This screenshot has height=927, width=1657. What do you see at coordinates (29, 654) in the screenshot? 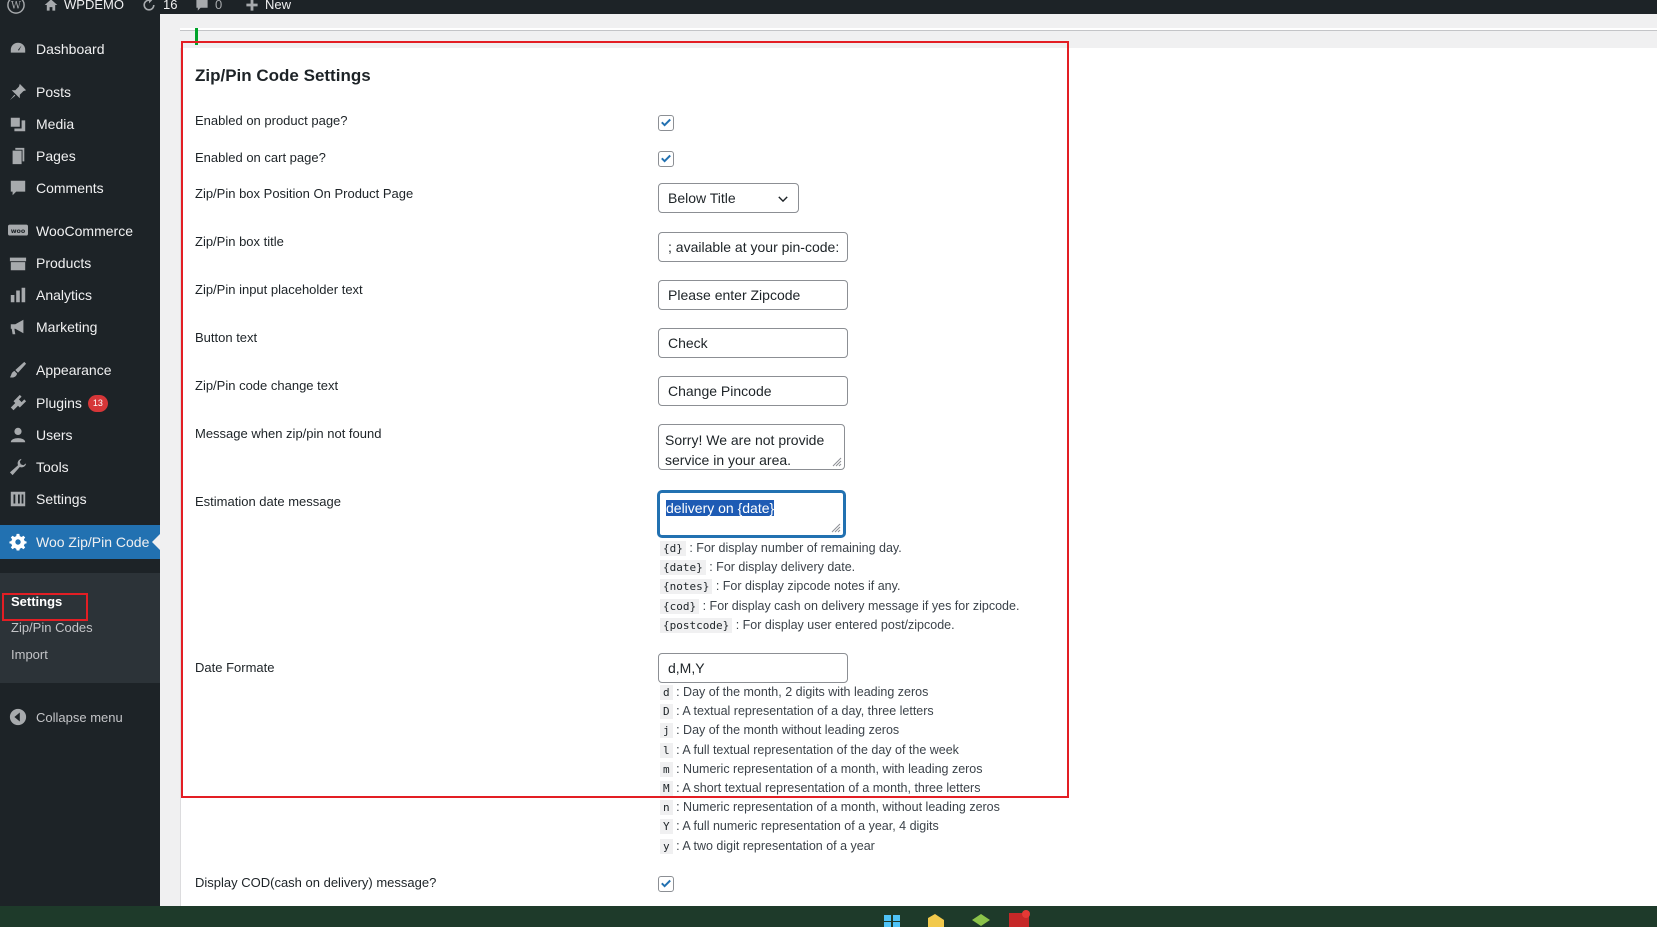
I see `submenu-item-import: Import` at bounding box center [29, 654].